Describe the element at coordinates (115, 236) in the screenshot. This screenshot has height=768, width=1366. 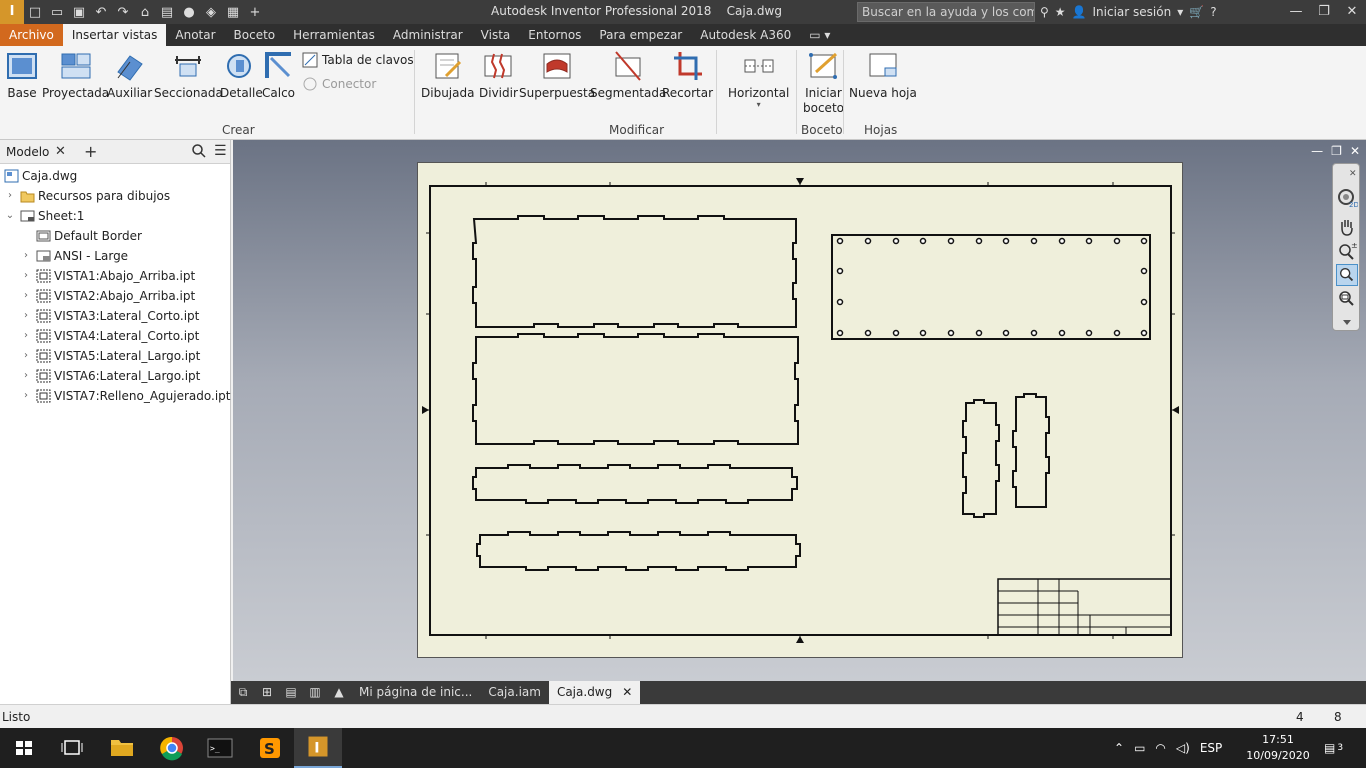
I see `tree-node-default-border: Default Border` at that location.